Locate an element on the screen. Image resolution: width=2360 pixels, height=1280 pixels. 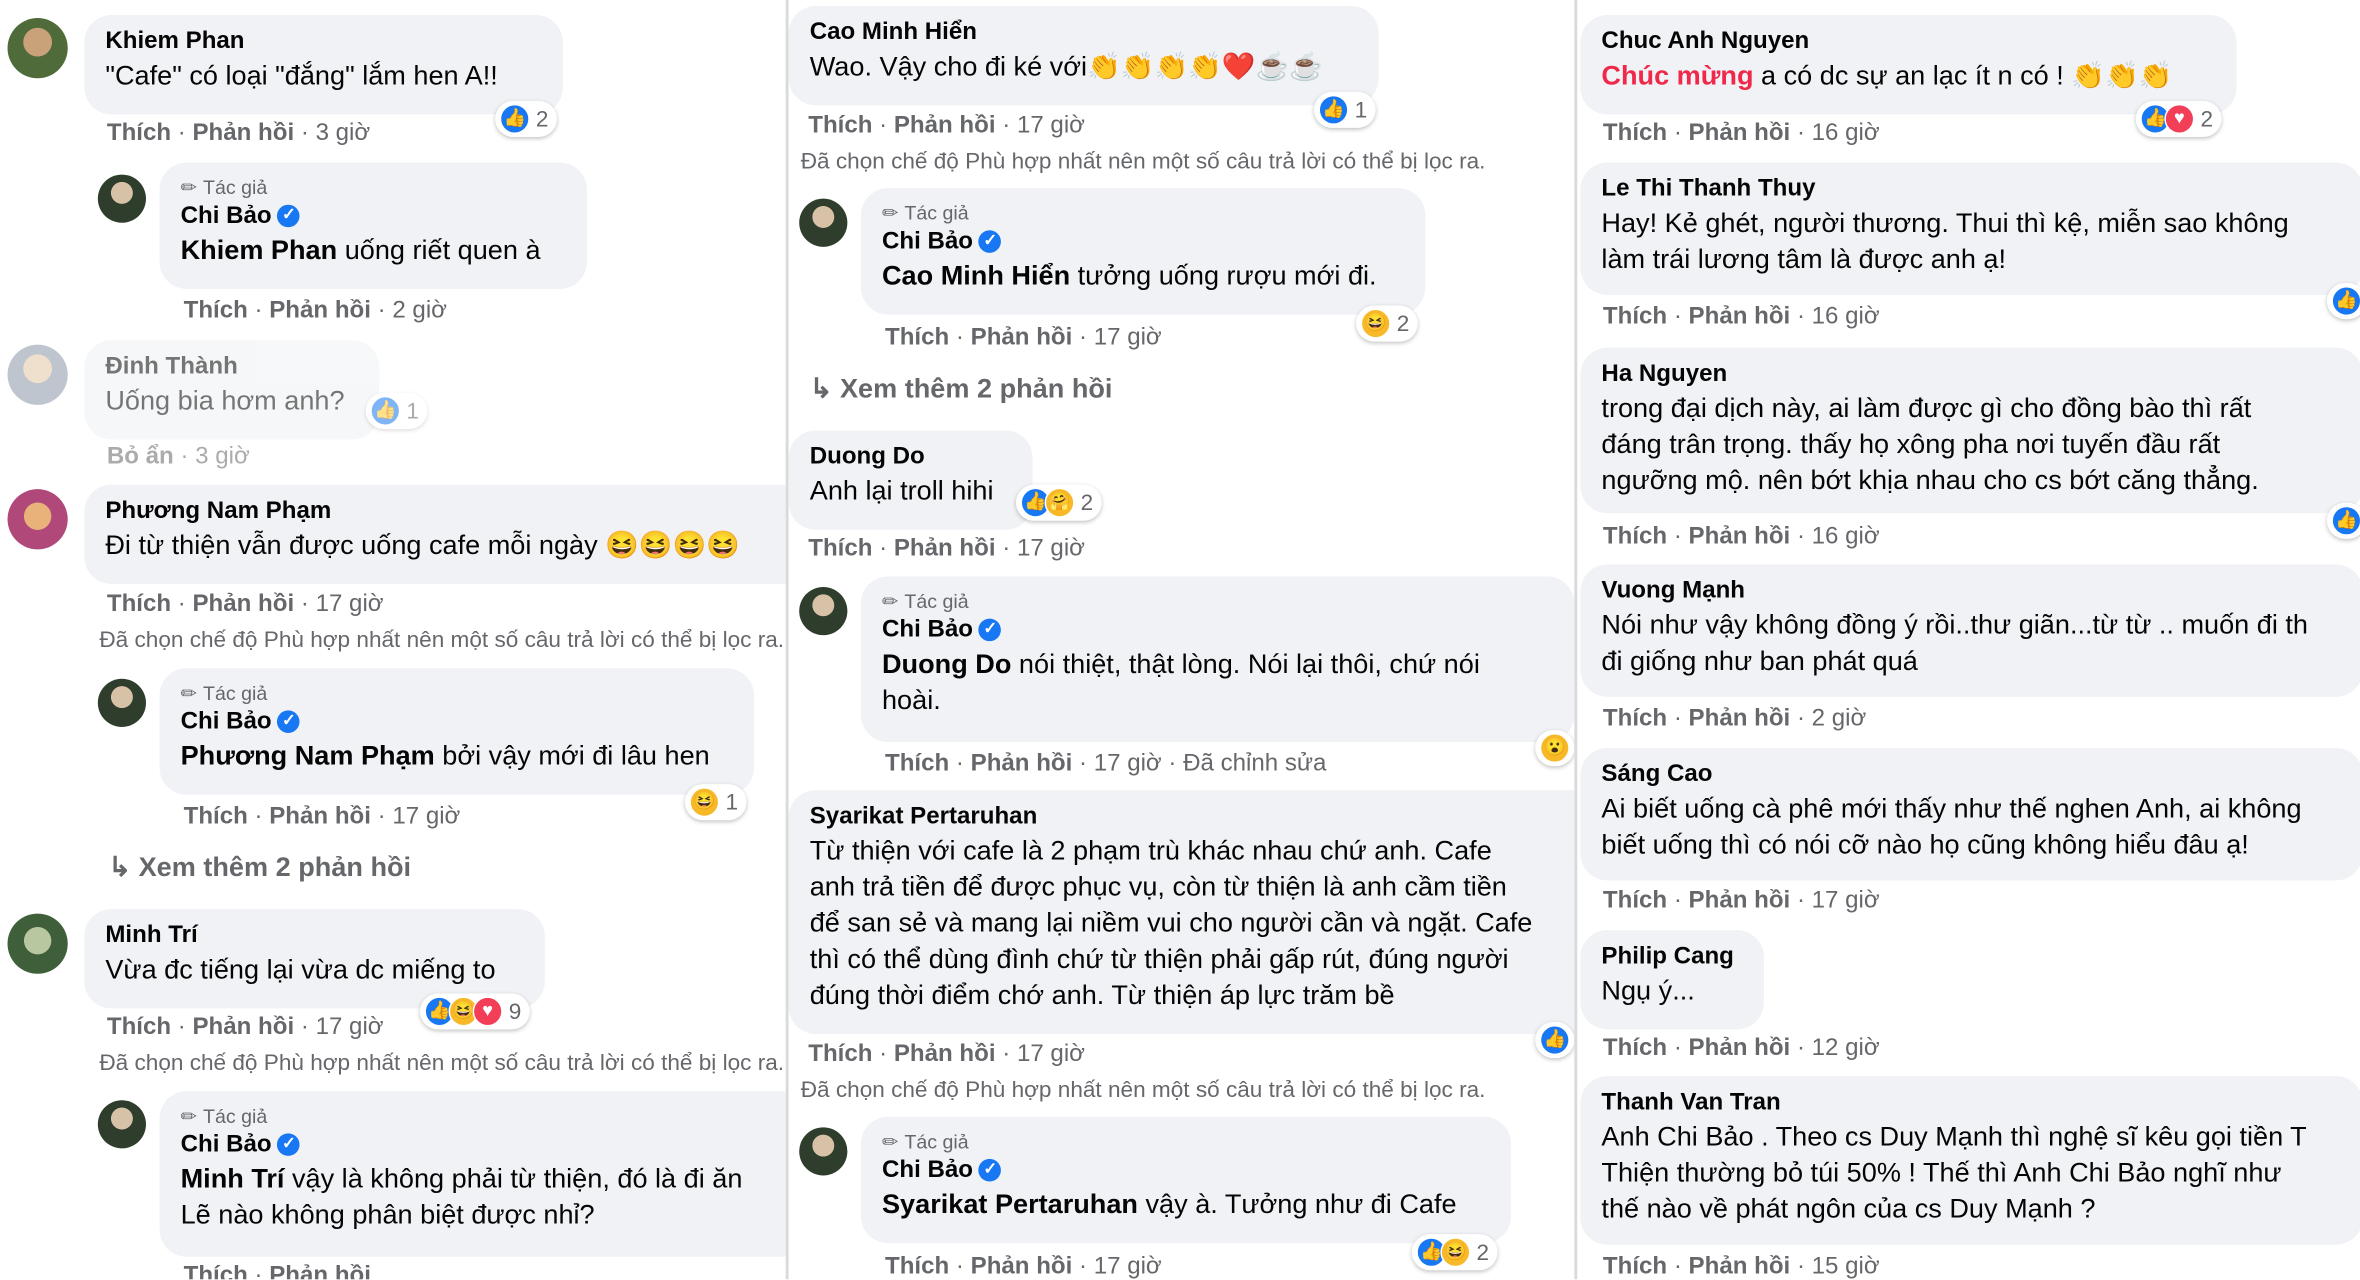
reaction-summary: 😆 2 is located at coordinates (1387, 323).